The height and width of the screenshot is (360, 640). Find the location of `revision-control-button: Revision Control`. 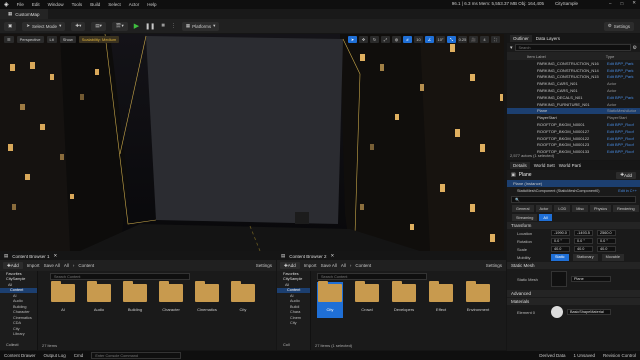

revision-control-button: Revision Control is located at coordinates (621, 355).